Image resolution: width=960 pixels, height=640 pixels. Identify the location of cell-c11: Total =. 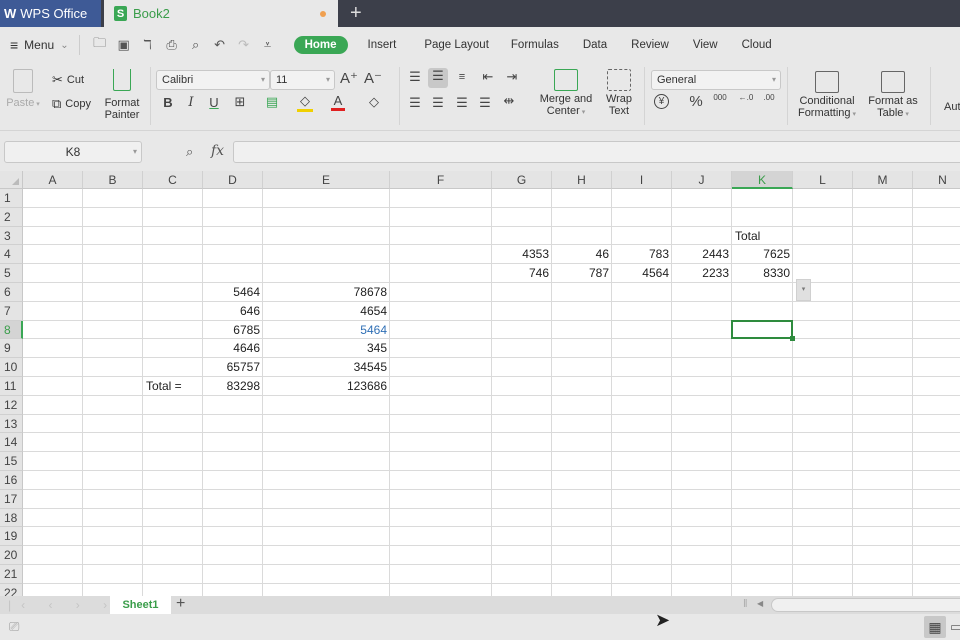
(174, 386).